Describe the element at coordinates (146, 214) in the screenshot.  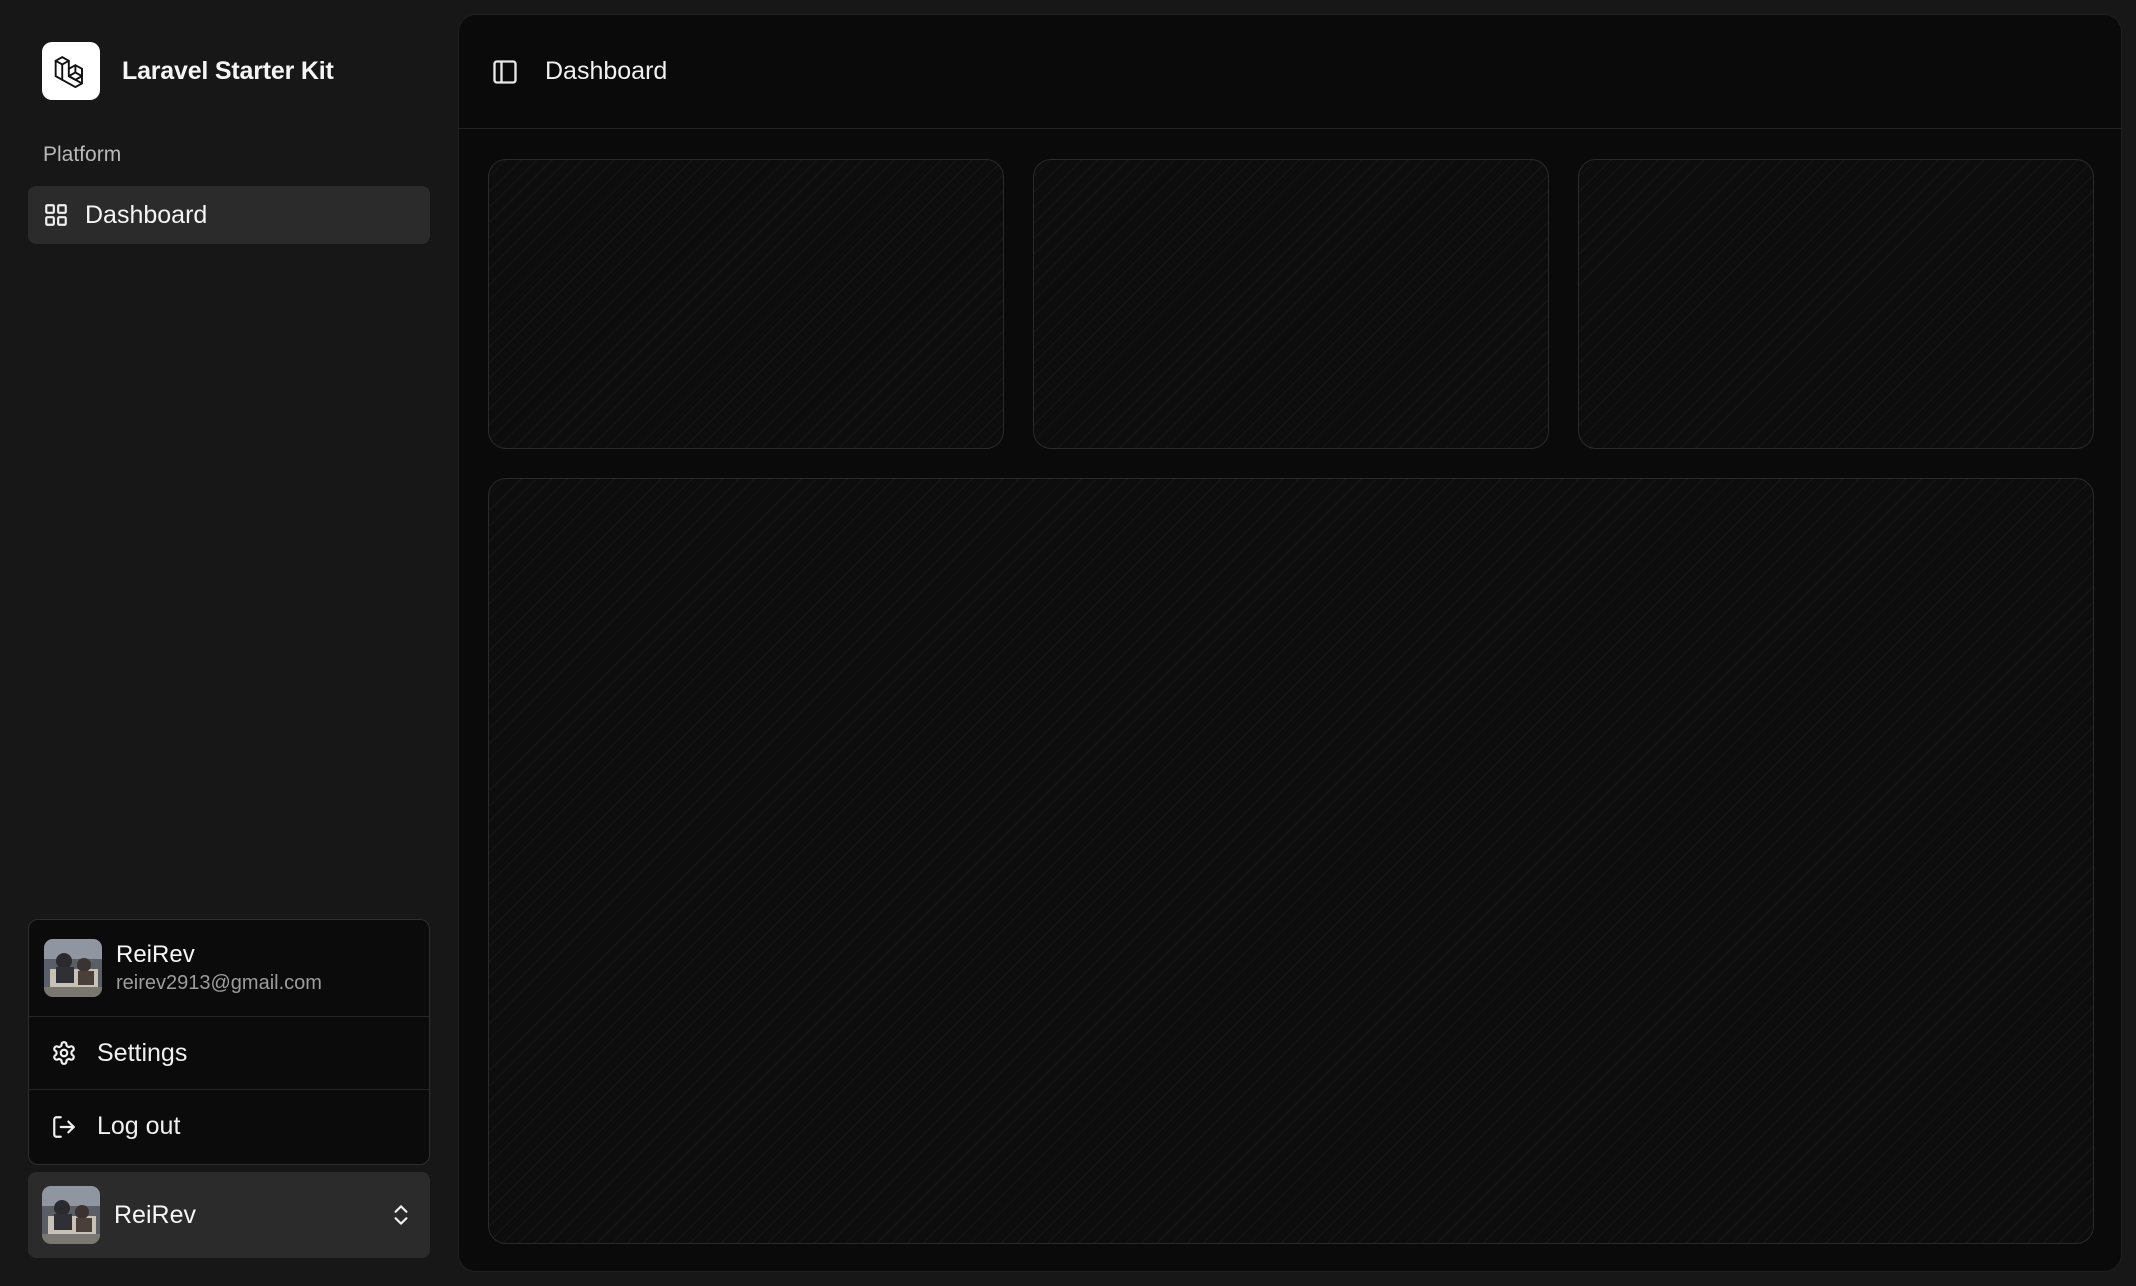
I see `sidebar-item-label: Dashboard` at that location.